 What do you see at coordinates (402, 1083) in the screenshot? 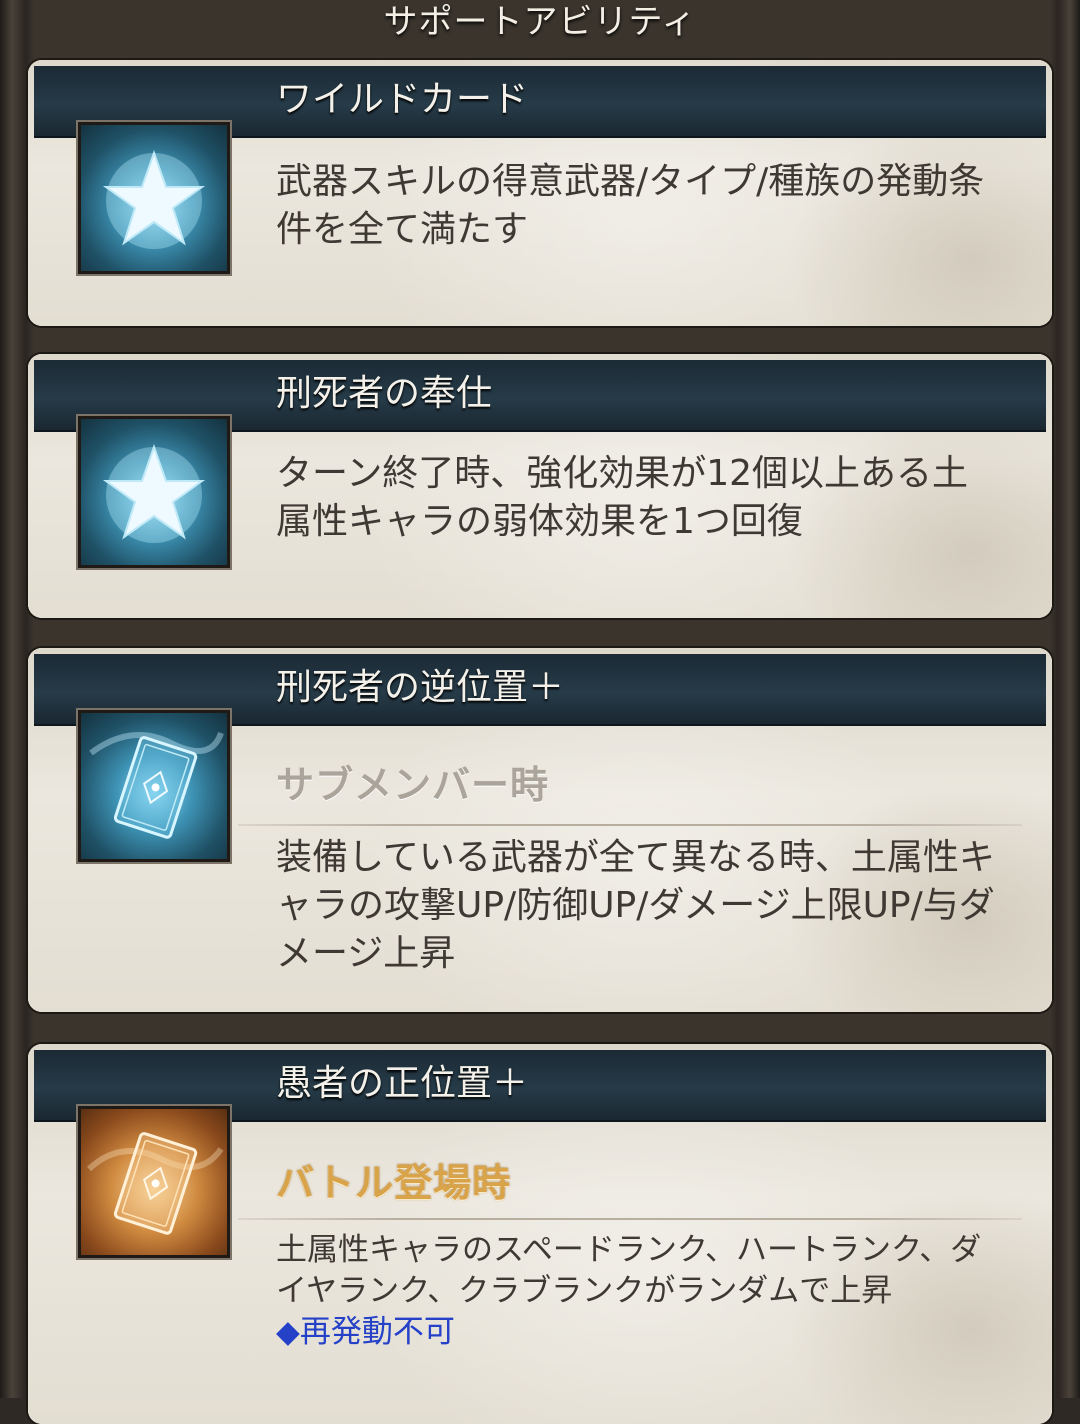
I see `ability-name: 愚者の正位置＋` at bounding box center [402, 1083].